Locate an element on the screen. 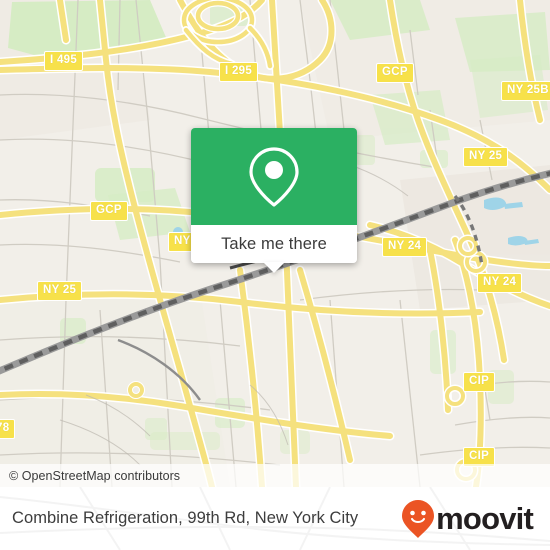 The image size is (550, 550). callout-label: Take me there is located at coordinates (274, 243).